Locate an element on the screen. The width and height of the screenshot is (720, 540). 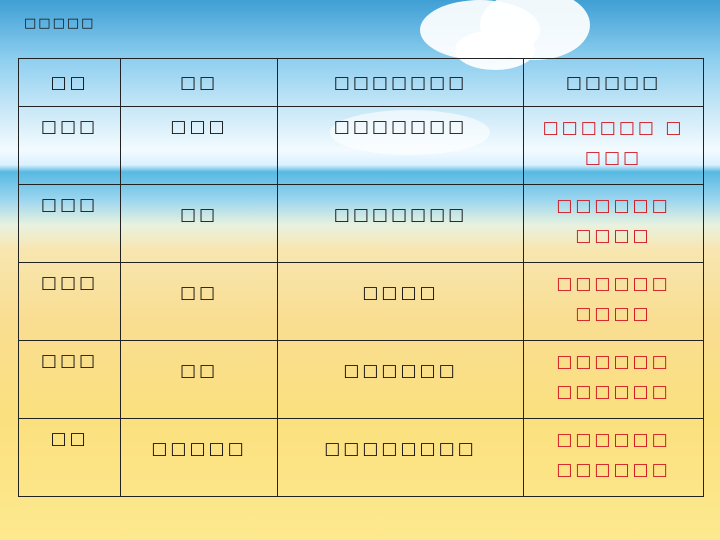
table-cell: □□□□ is located at coordinates (400, 293).